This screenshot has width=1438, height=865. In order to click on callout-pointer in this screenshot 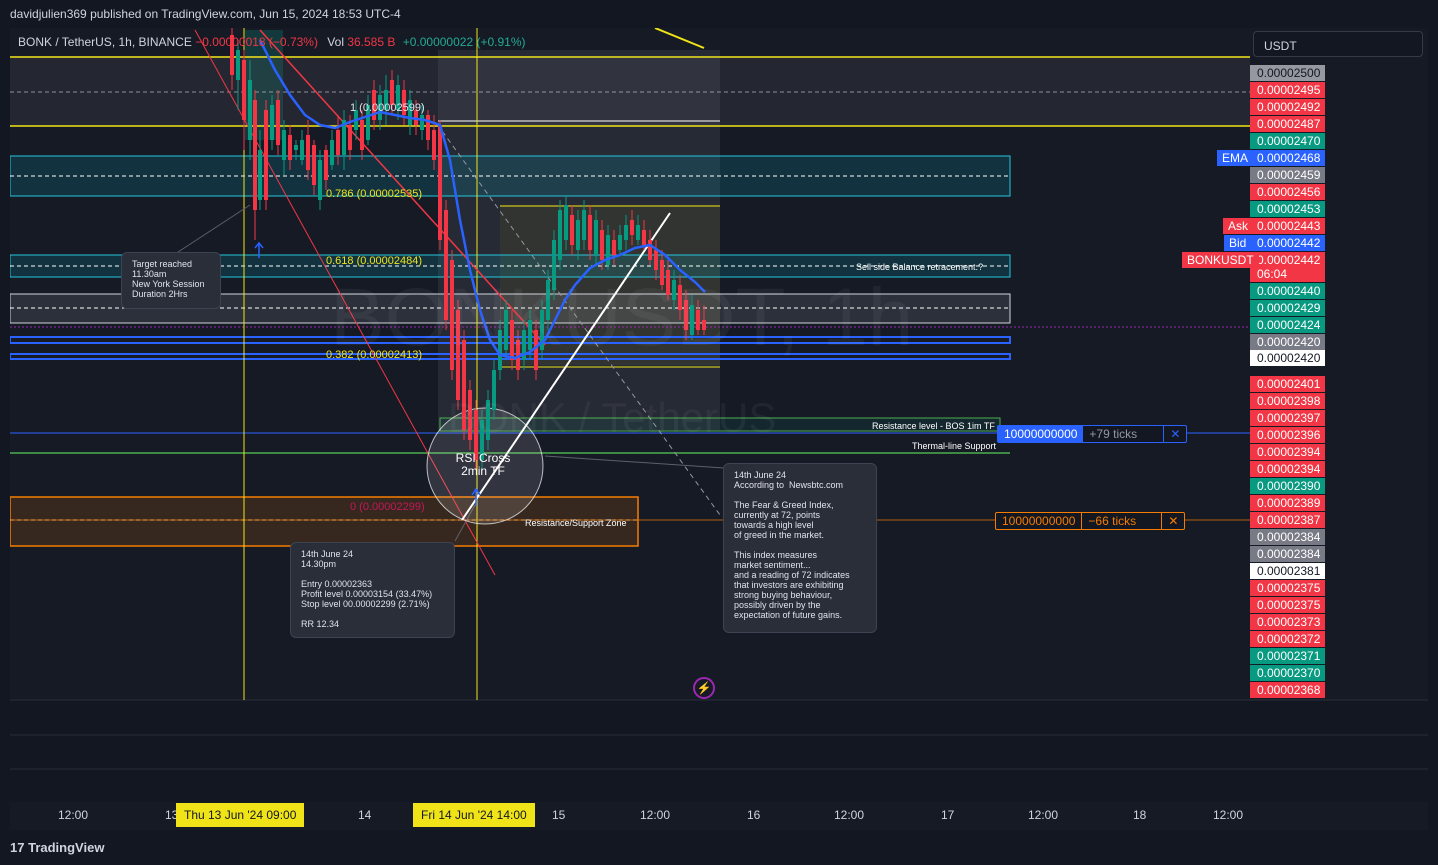, I will do `click(212, 229)`.